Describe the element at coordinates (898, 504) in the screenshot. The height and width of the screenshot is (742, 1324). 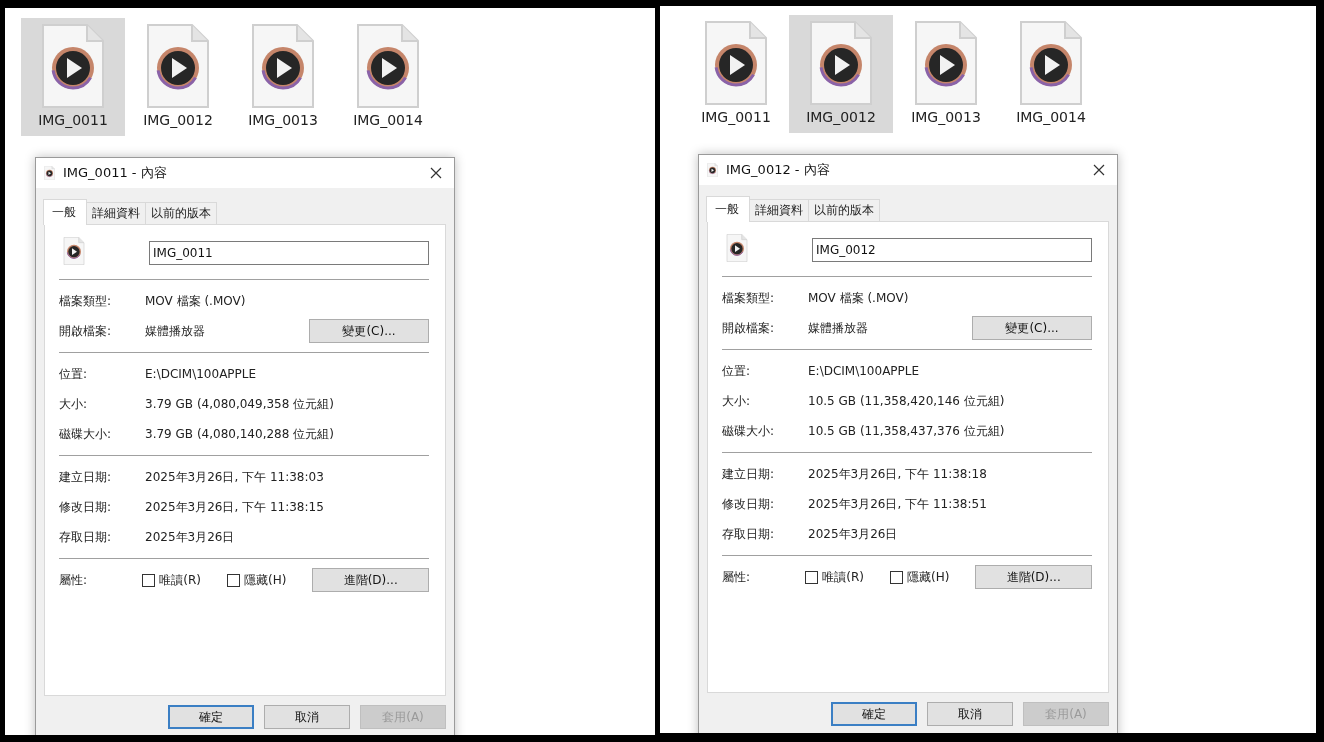
I see `property-value: 2025年3月26日, 下午 11:38:51` at that location.